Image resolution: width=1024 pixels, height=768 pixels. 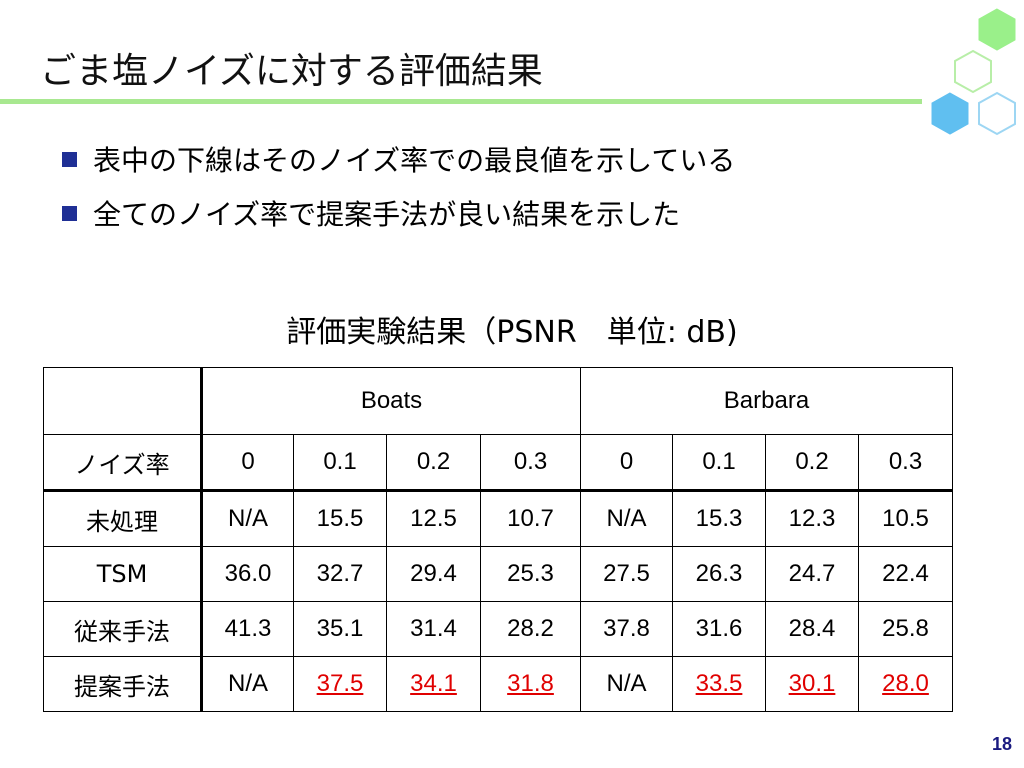 I want to click on bullet-item: 表中の下線はそのノイズ率での最良値を示している, so click(x=398, y=159).